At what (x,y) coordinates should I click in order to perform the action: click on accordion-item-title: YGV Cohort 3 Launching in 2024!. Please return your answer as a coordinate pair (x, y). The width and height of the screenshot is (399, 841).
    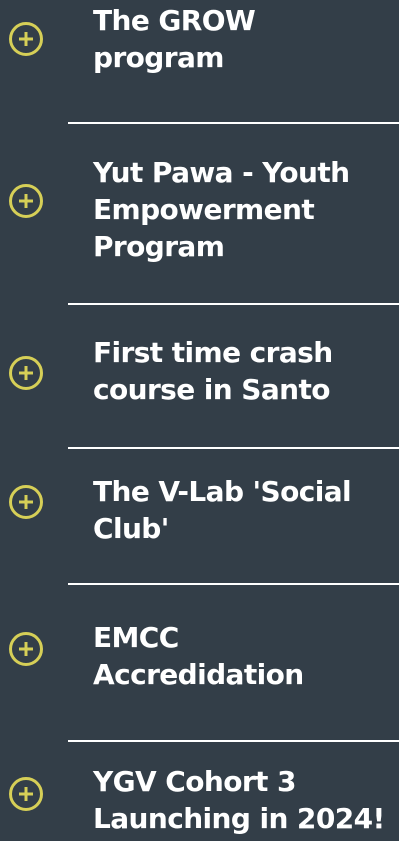
    Looking at the image, I should click on (243, 800).